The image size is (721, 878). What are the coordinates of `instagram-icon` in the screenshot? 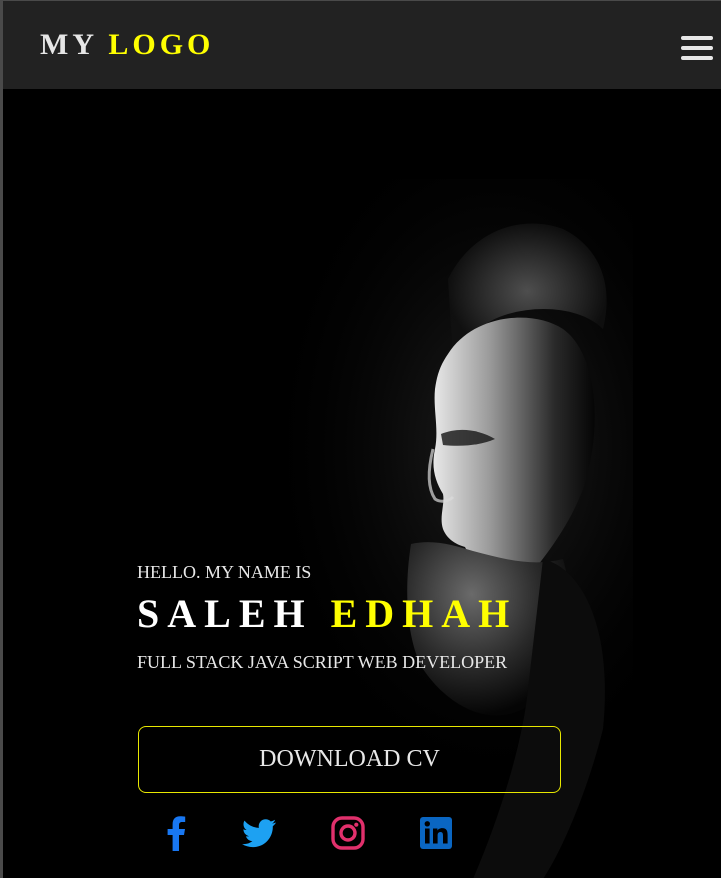 It's located at (348, 833).